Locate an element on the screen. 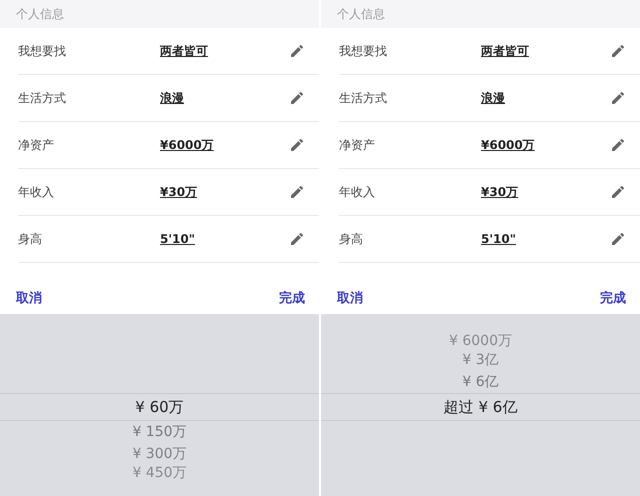 The width and height of the screenshot is (640, 496). picker-option: 超过 ¥ 6亿 is located at coordinates (481, 407).